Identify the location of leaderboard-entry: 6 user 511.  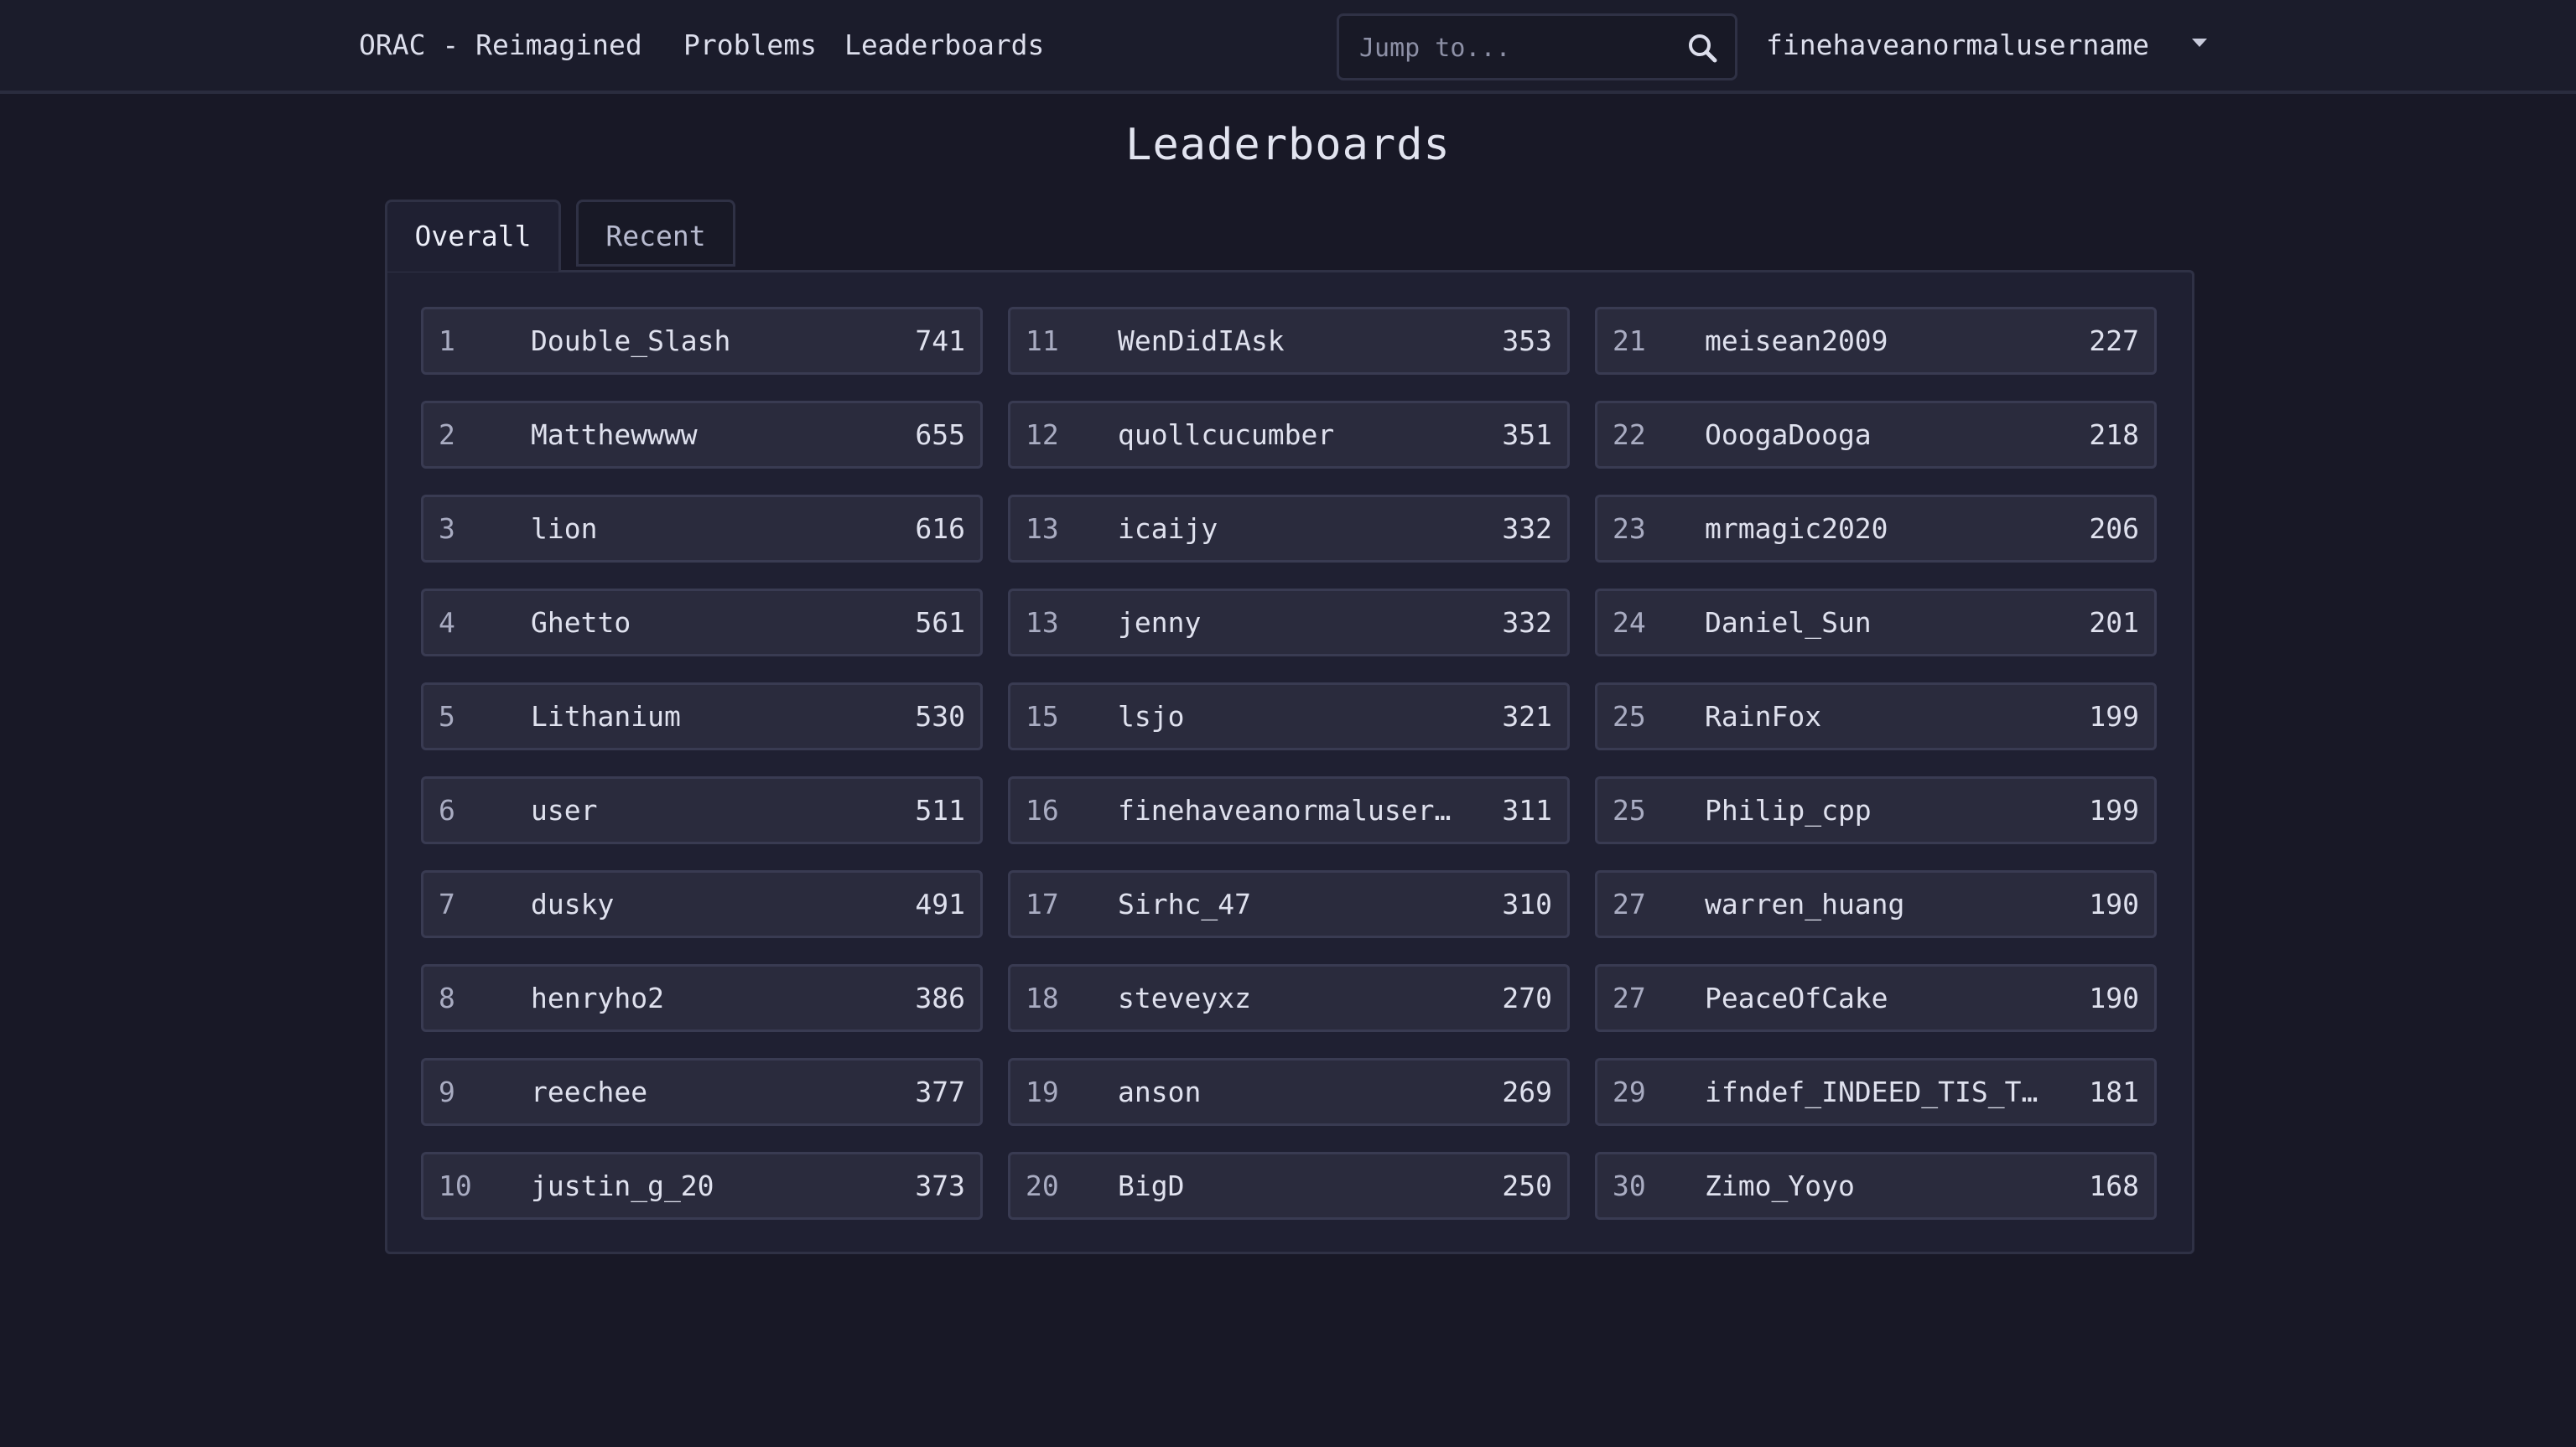
(702, 810).